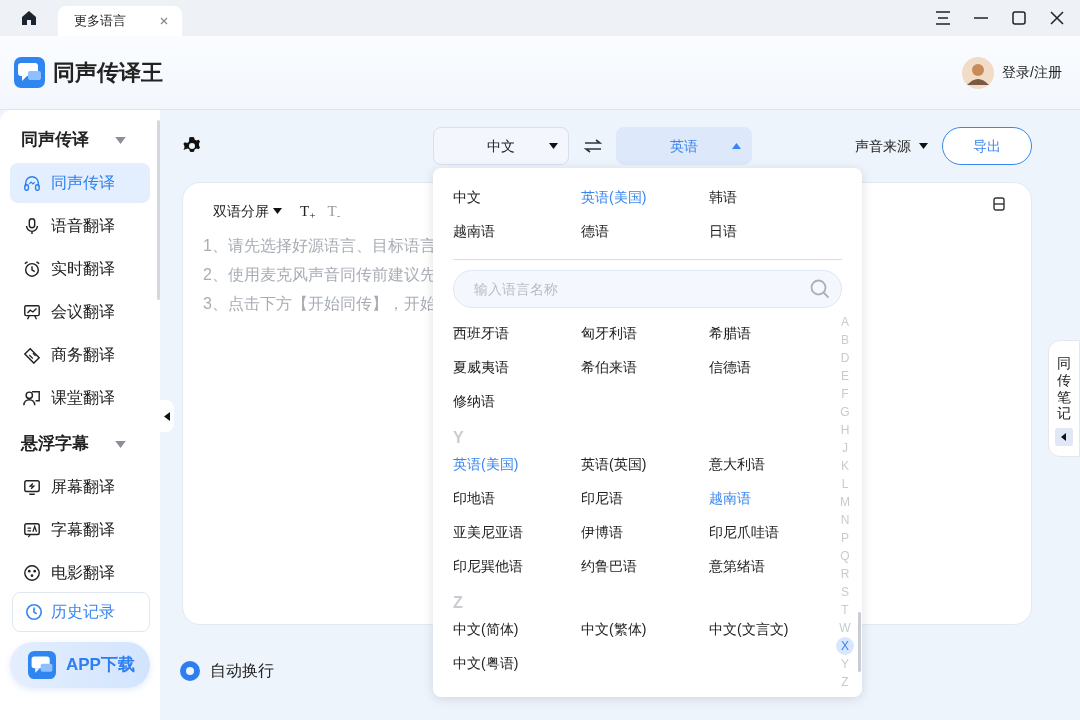 This screenshot has height=720, width=1080. I want to click on menu-icon, so click(943, 18).